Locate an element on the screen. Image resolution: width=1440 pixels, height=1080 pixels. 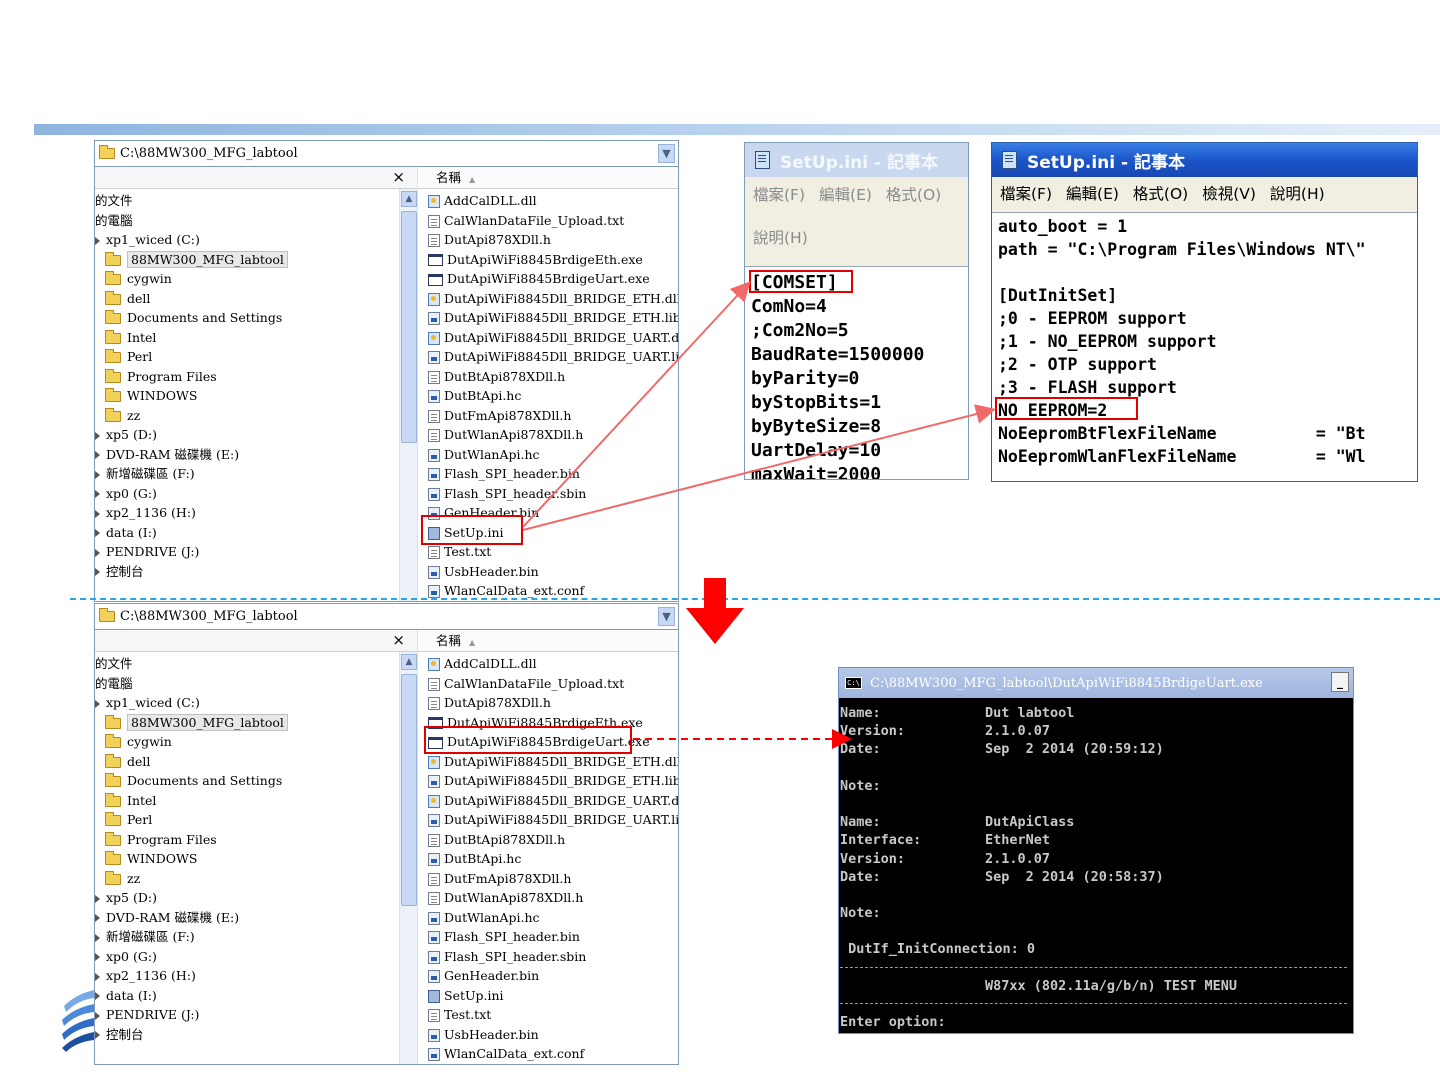
file-item: DutApiWiFi8845Dll_BRIDGE_UART.lib is located at coordinates (553, 357).